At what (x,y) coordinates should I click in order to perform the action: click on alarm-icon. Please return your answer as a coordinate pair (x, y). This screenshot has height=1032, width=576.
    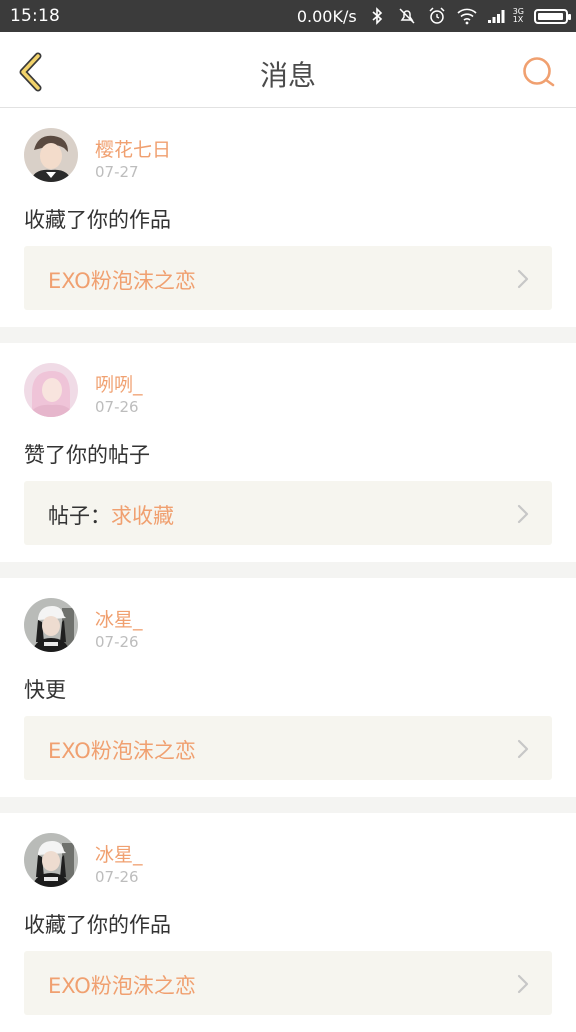
    Looking at the image, I should click on (437, 16).